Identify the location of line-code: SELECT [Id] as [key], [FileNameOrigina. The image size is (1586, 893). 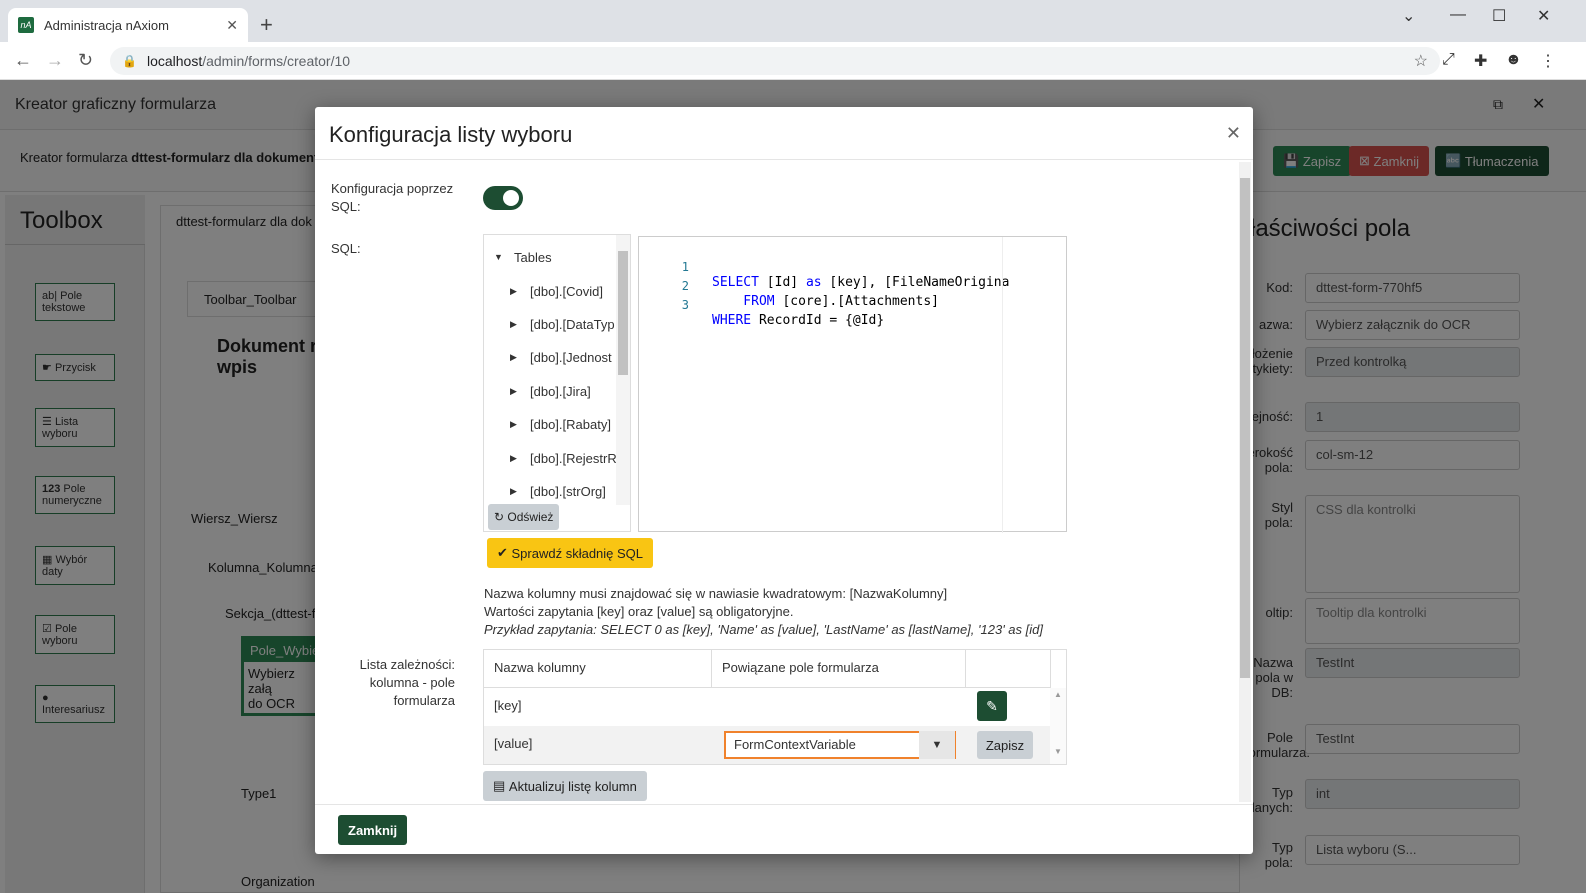
(860, 282).